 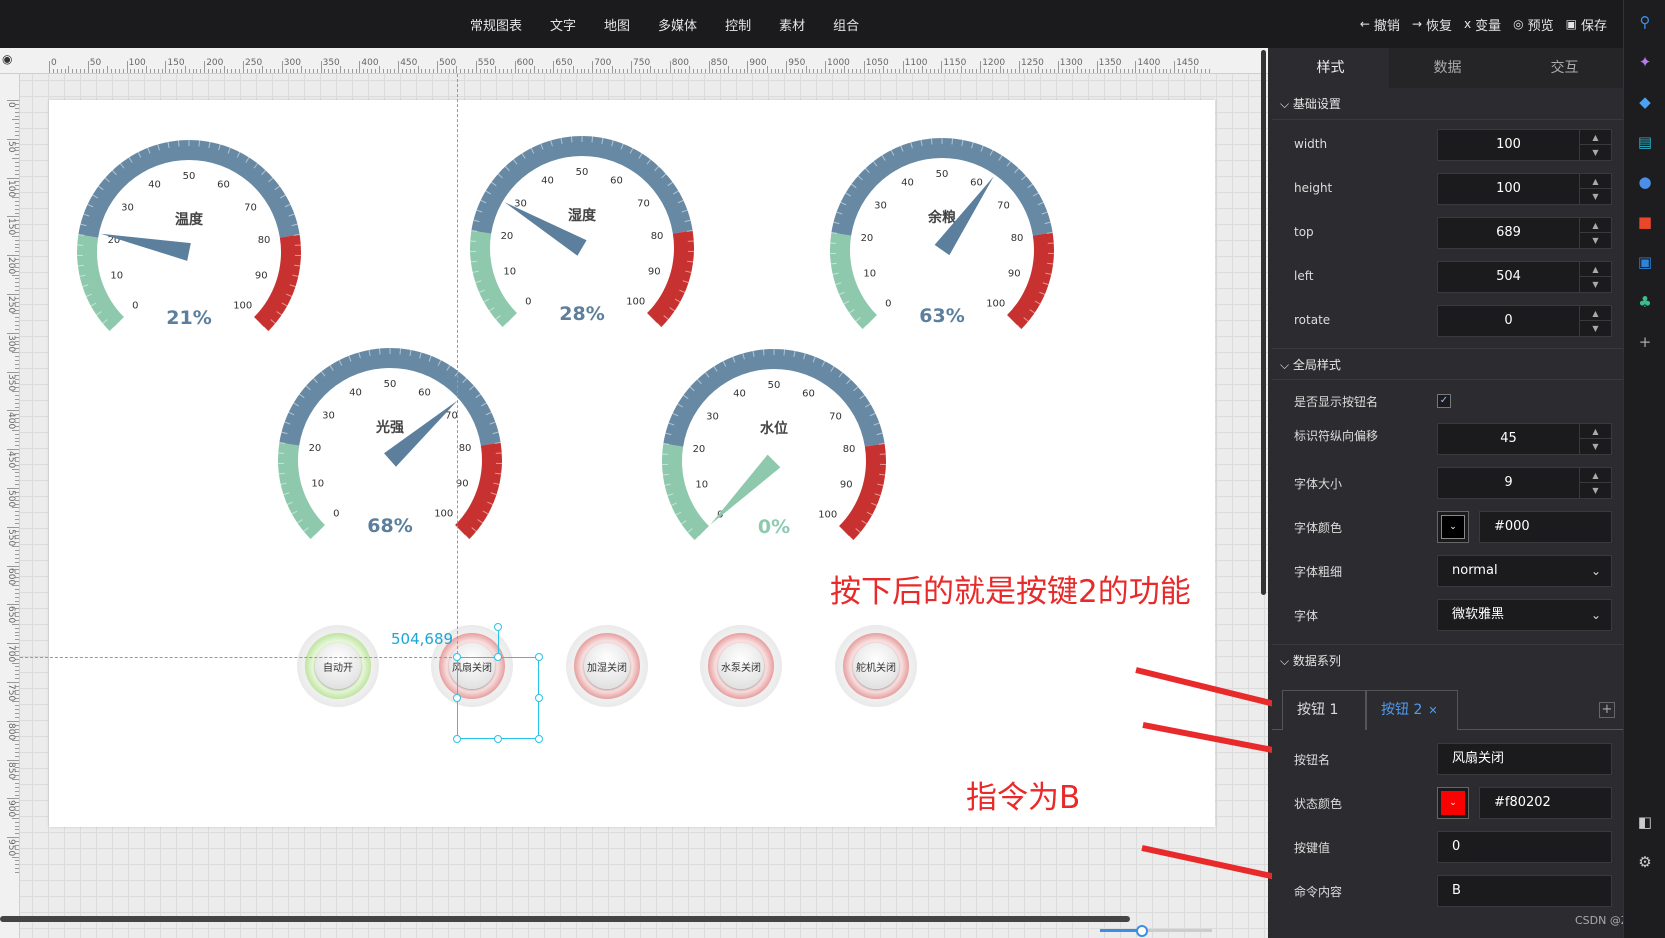 I want to click on key-value-input: 0, so click(x=1524, y=847).